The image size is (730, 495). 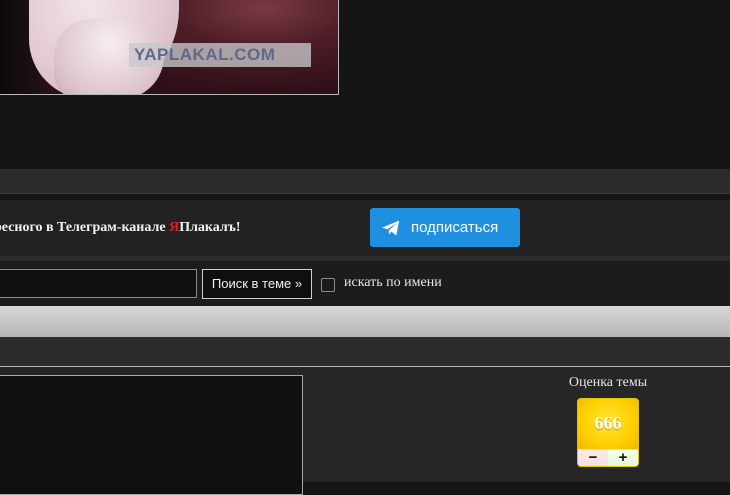 I want to click on rating-title: Оценка темы, so click(x=608, y=382).